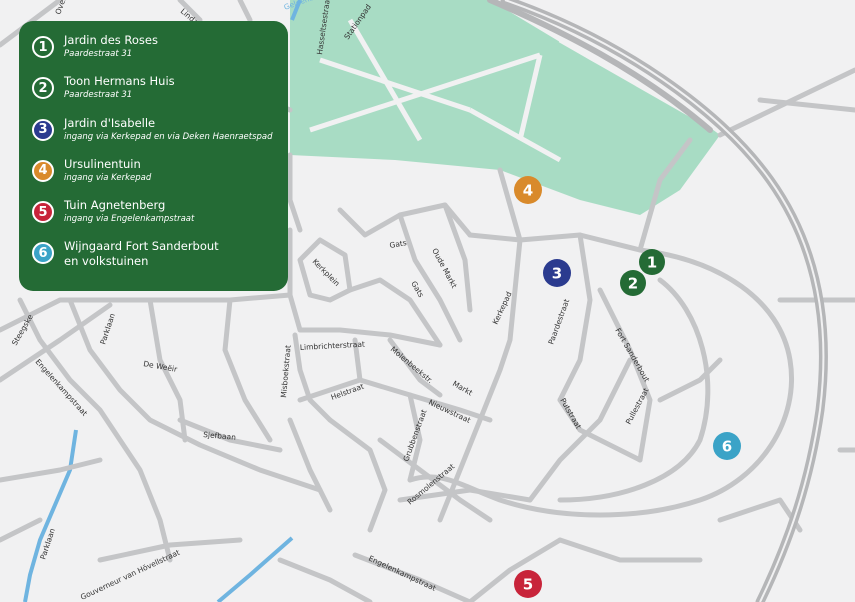  Describe the element at coordinates (155, 177) in the screenshot. I see `legend-item-4: 4 Ursulinentuin ingang via Kerkepad` at that location.